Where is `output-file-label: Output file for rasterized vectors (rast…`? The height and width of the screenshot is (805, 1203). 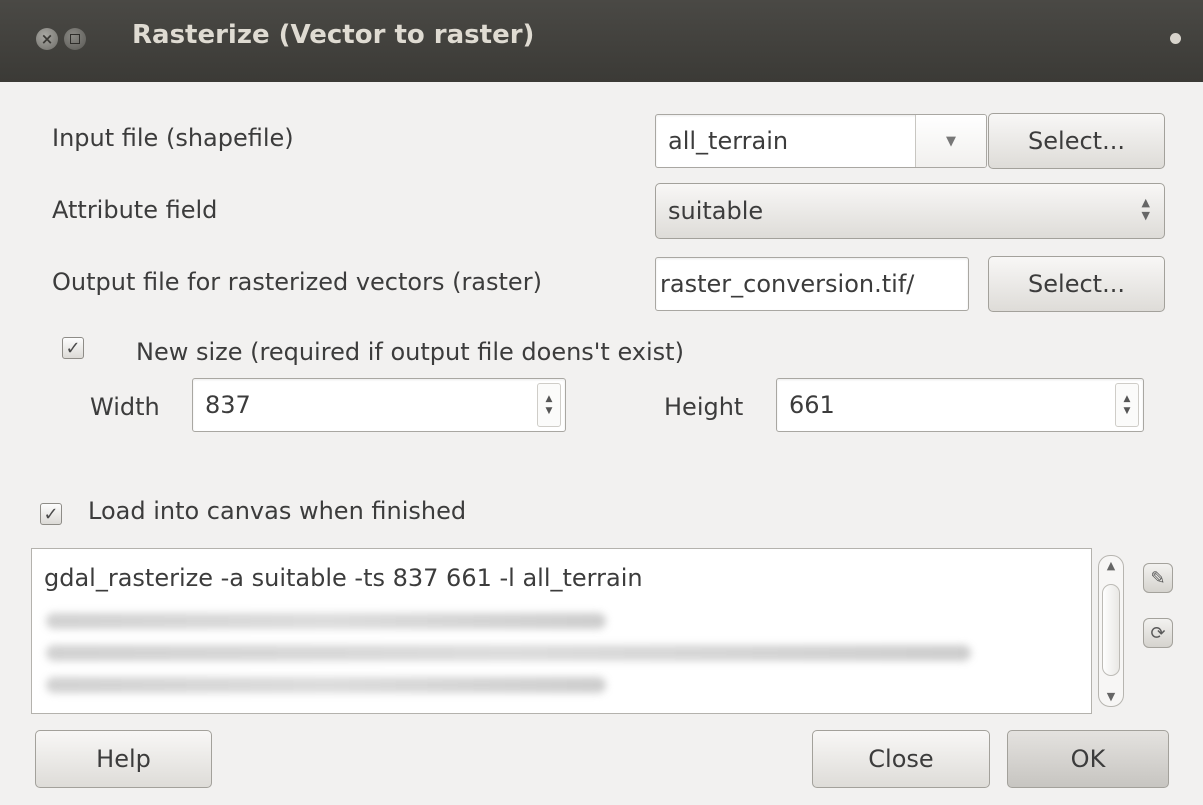 output-file-label: Output file for rasterized vectors (rast… is located at coordinates (297, 282).